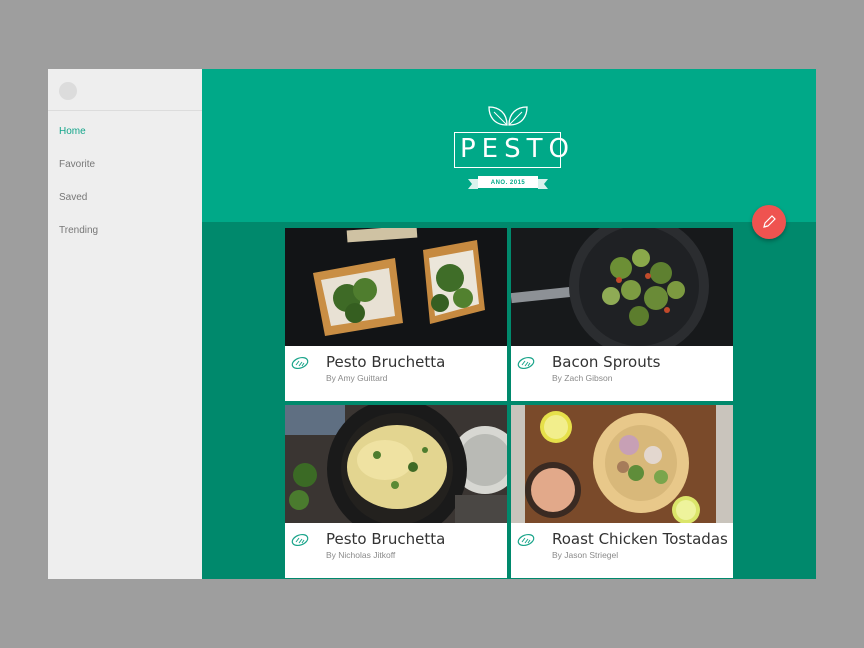 The width and height of the screenshot is (864, 648). I want to click on bruschetta-photo, so click(396, 287).